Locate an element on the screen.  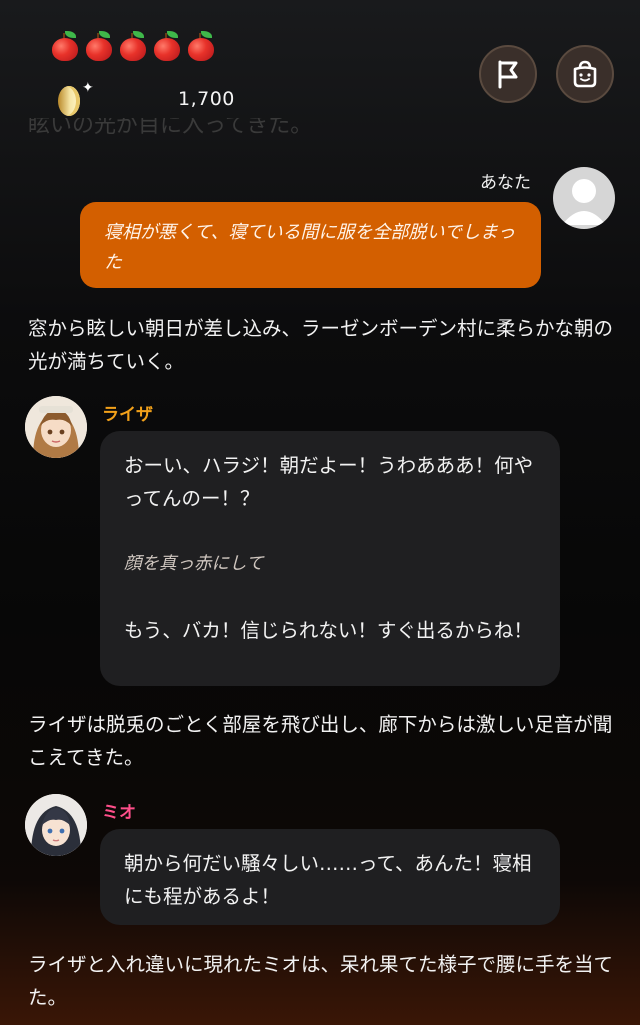
shop-bag-button is located at coordinates (585, 74).